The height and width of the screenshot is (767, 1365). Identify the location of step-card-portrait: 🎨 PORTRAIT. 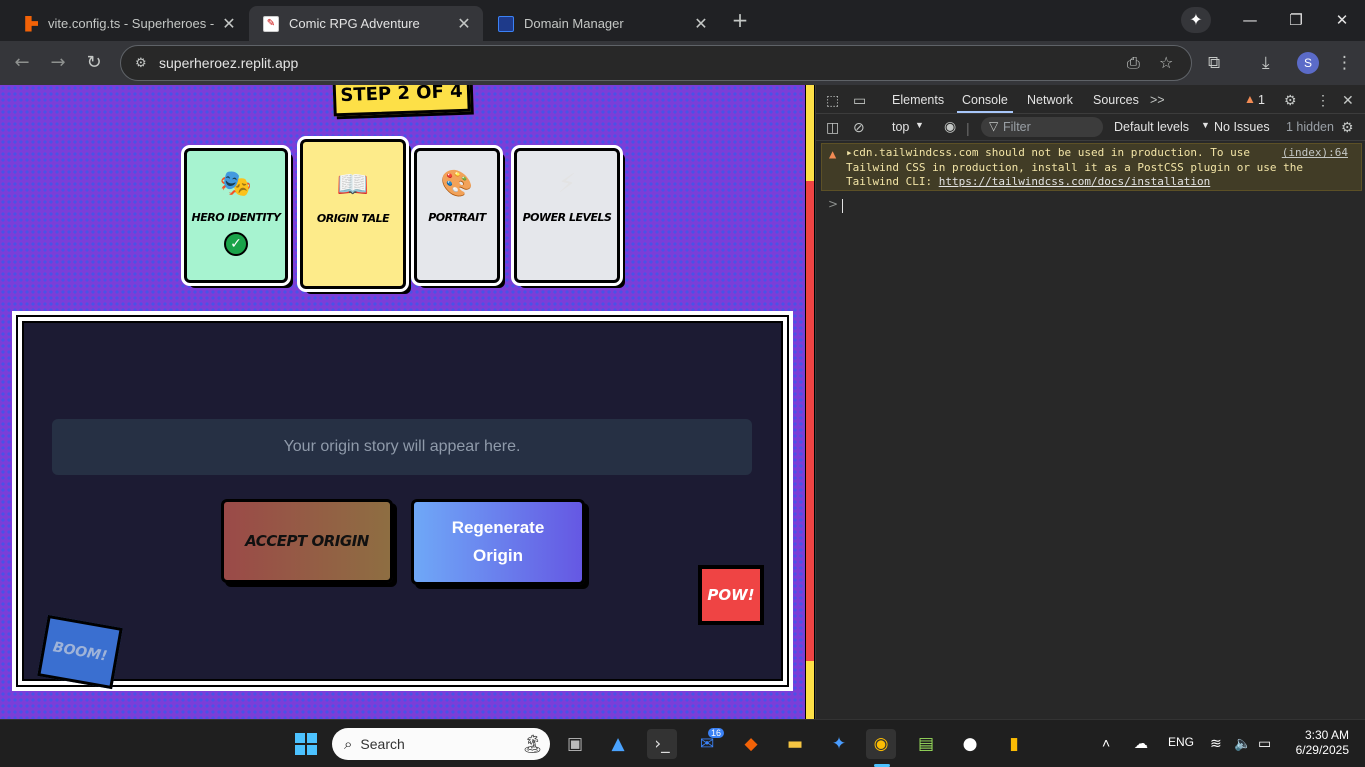
(457, 215).